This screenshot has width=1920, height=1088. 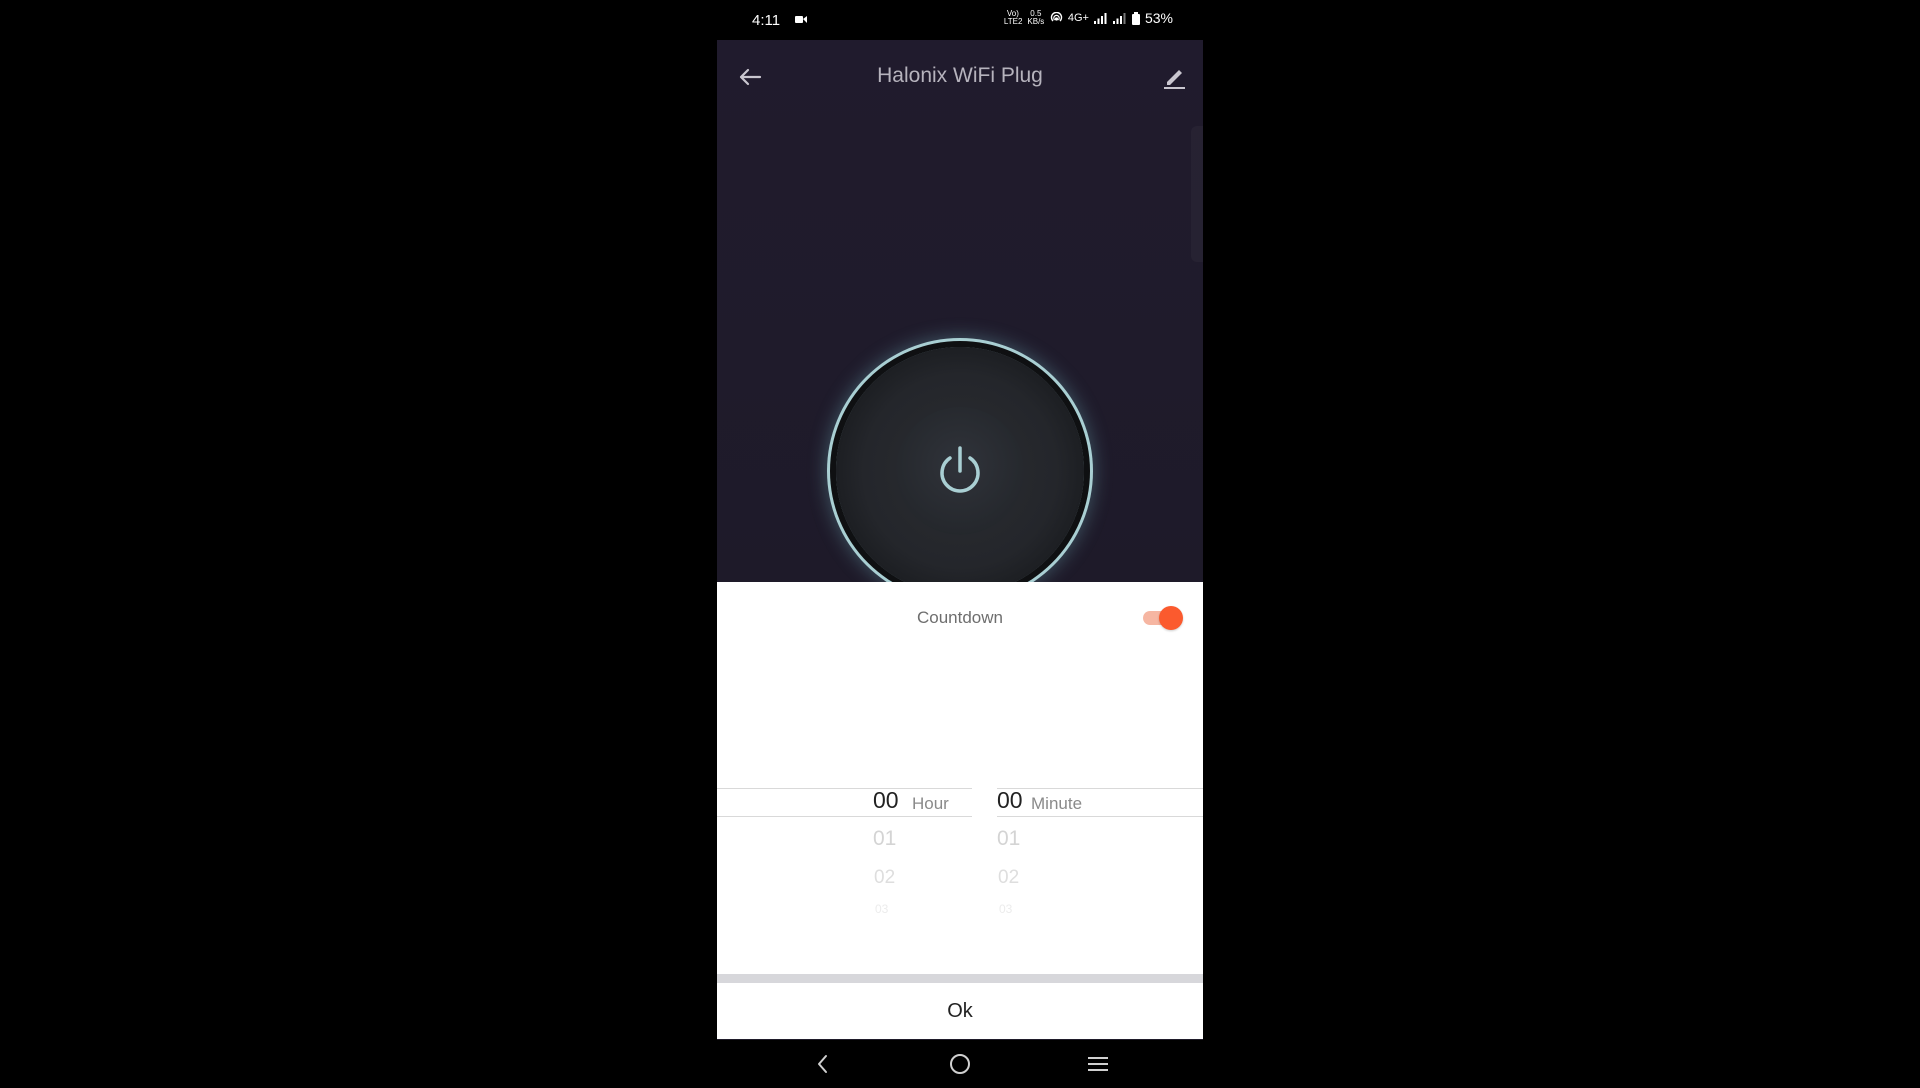 What do you see at coordinates (801, 19) in the screenshot?
I see `video-record-icon` at bounding box center [801, 19].